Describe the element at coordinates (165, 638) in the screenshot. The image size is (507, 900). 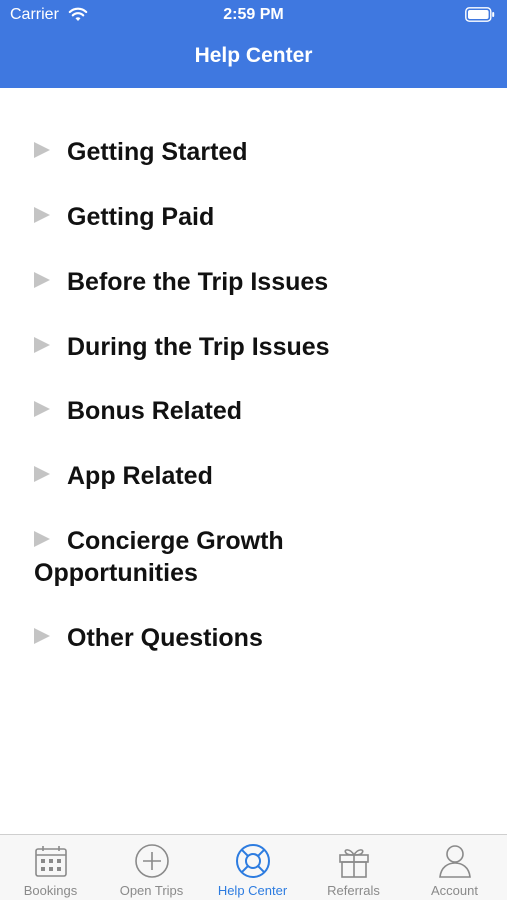
I see `topic-label: Other Questions` at that location.